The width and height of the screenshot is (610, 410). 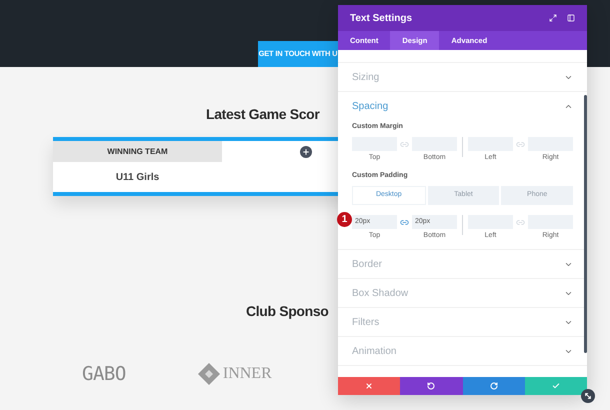 I want to click on section-header: Box Shadow, so click(x=462, y=293).